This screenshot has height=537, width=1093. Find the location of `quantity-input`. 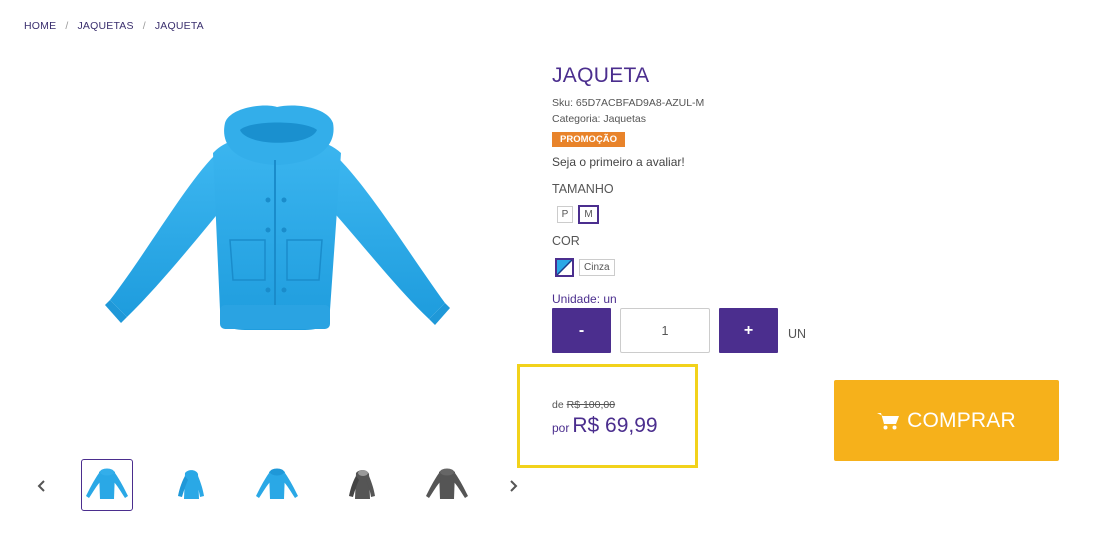

quantity-input is located at coordinates (665, 330).